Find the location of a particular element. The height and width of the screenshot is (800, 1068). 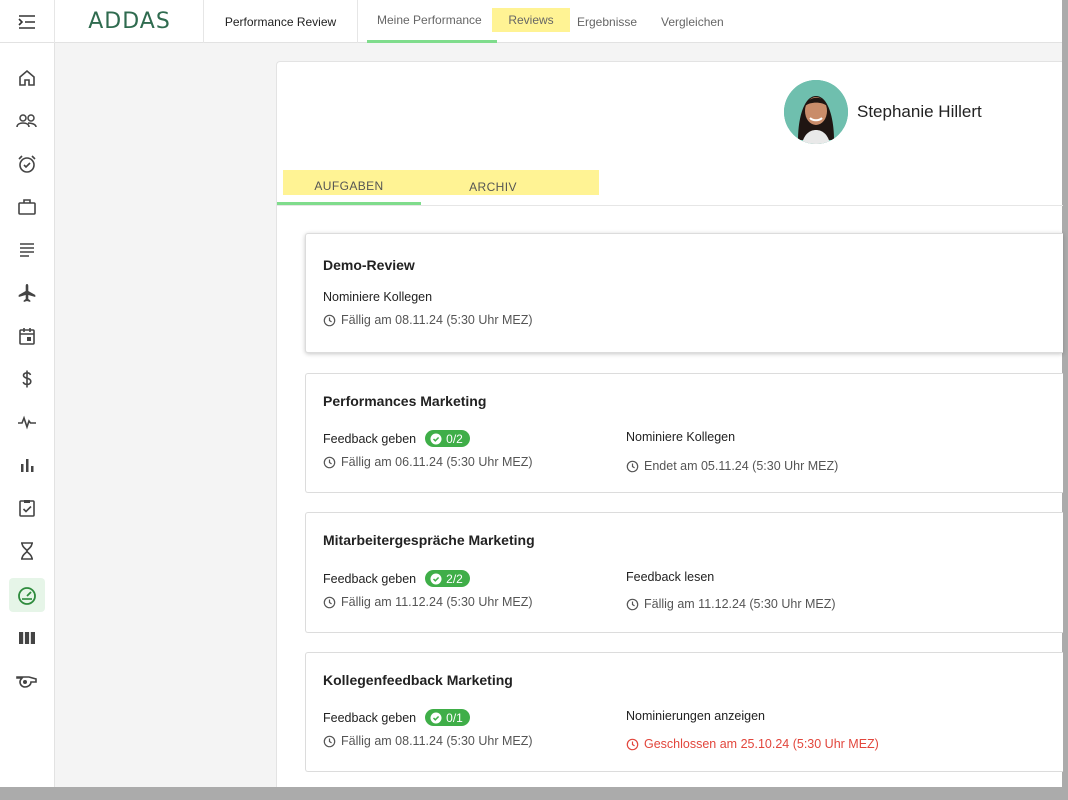

sidebar-item-calendar is located at coordinates (27, 336).